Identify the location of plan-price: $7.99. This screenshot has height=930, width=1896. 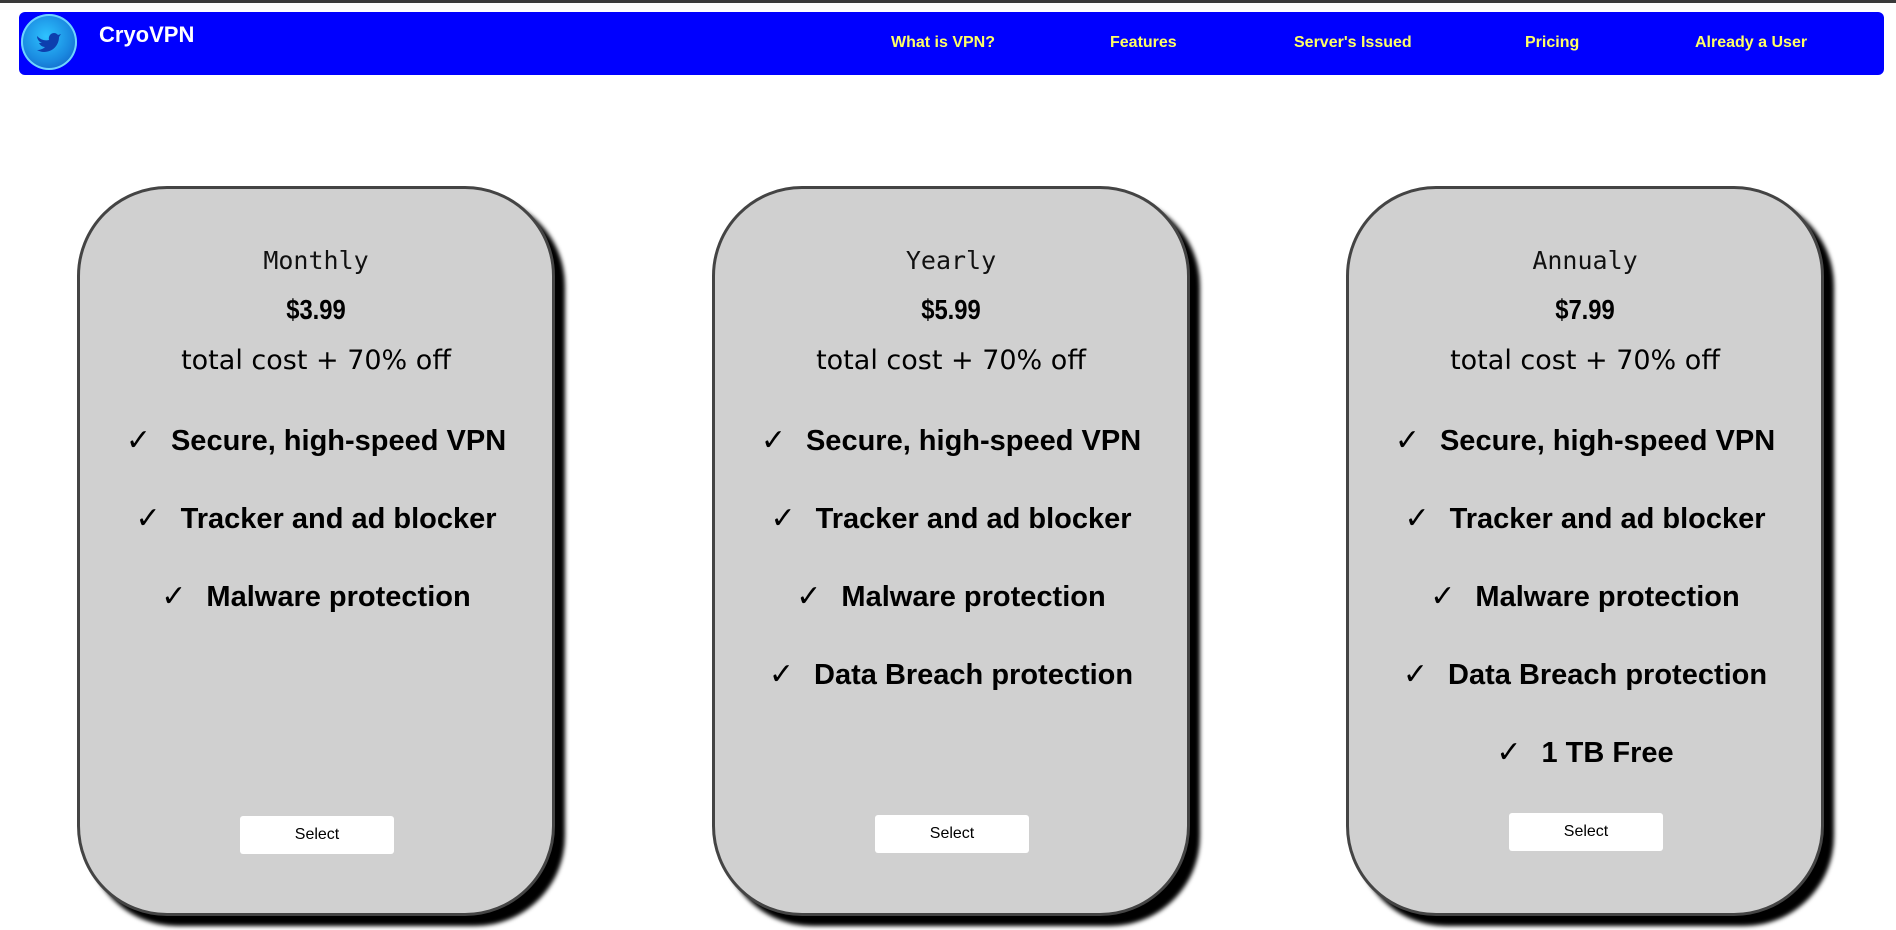
(1585, 309).